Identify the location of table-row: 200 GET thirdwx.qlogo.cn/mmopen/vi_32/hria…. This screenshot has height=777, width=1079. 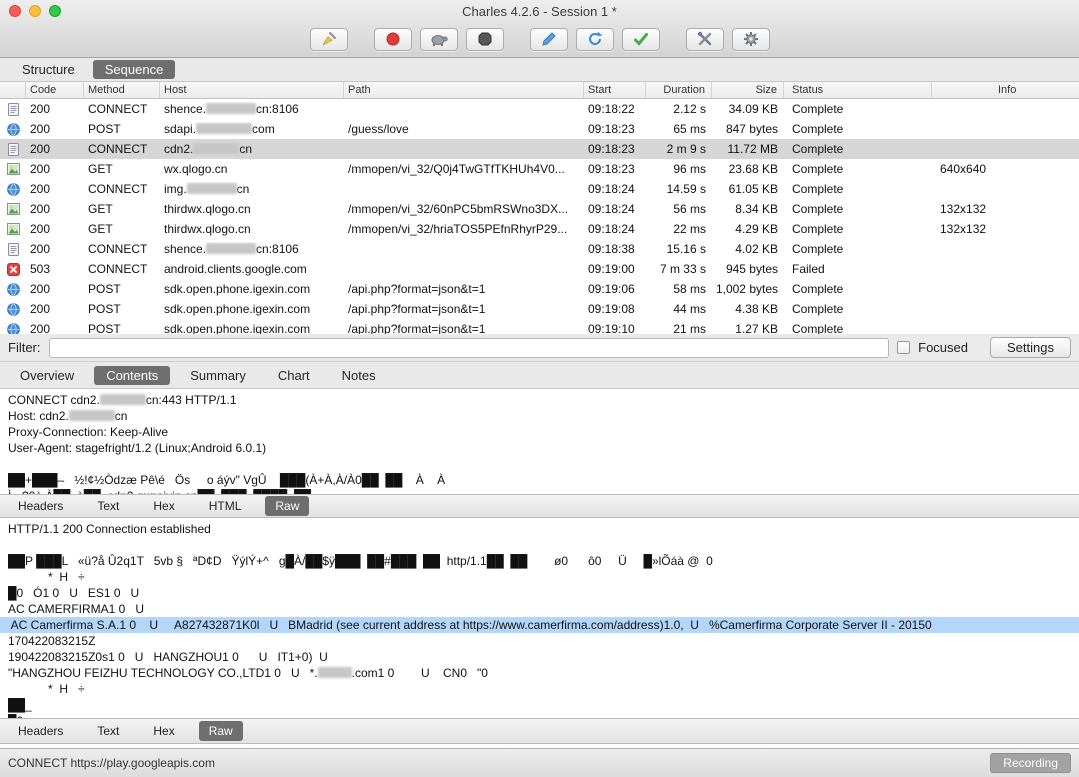
(539, 229).